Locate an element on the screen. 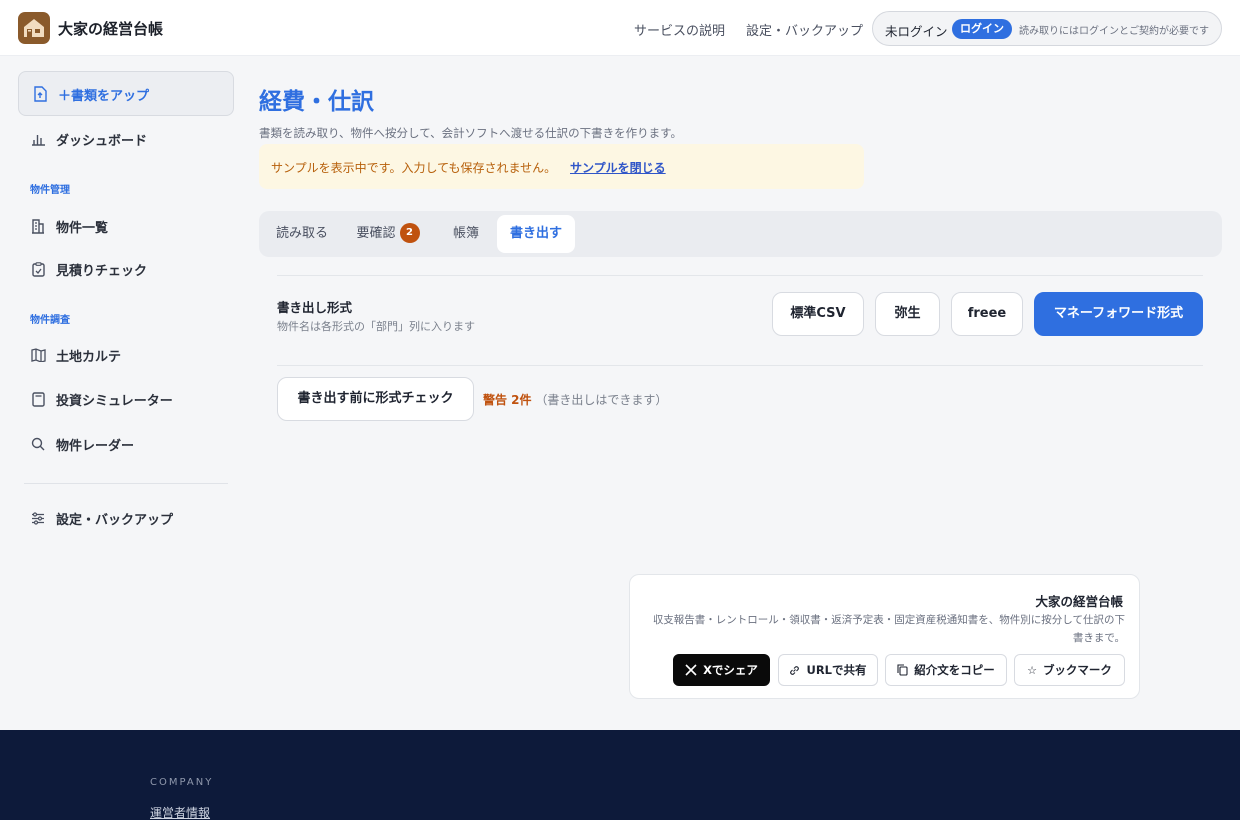  format-yayoi-button: 弥生 is located at coordinates (907, 314).